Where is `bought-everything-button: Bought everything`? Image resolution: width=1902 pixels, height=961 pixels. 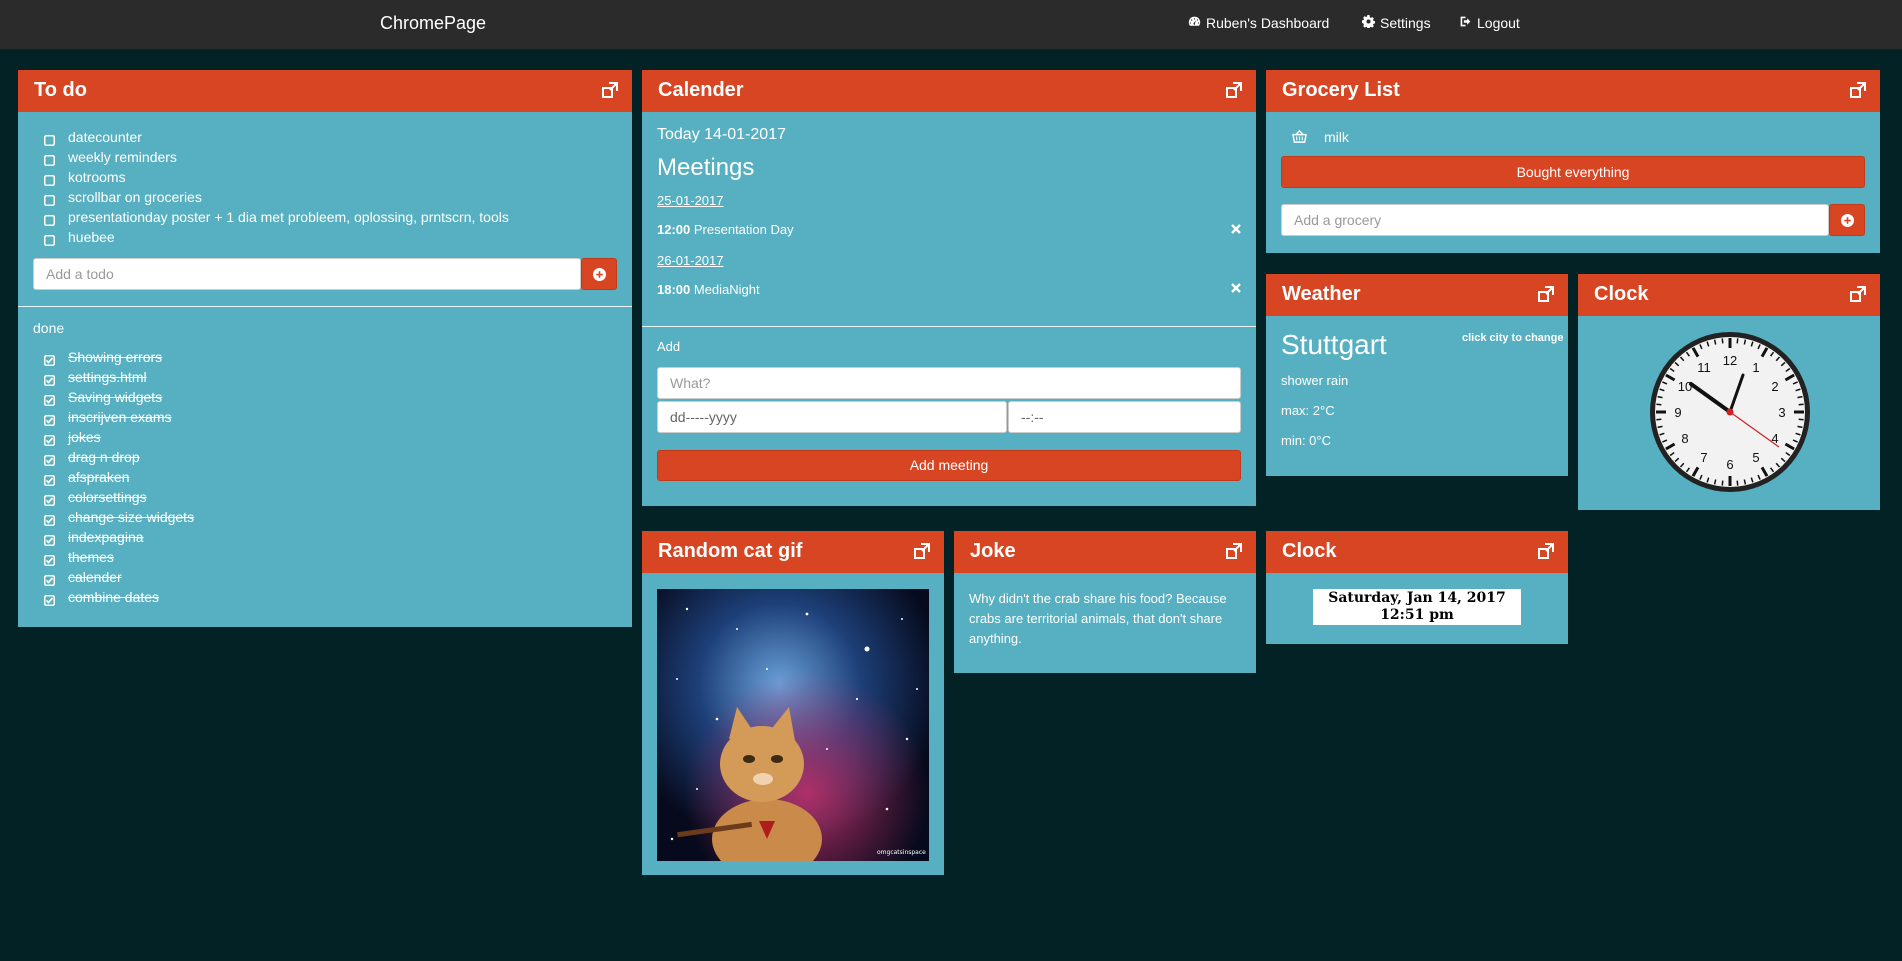
bought-everything-button: Bought everything is located at coordinates (1573, 172).